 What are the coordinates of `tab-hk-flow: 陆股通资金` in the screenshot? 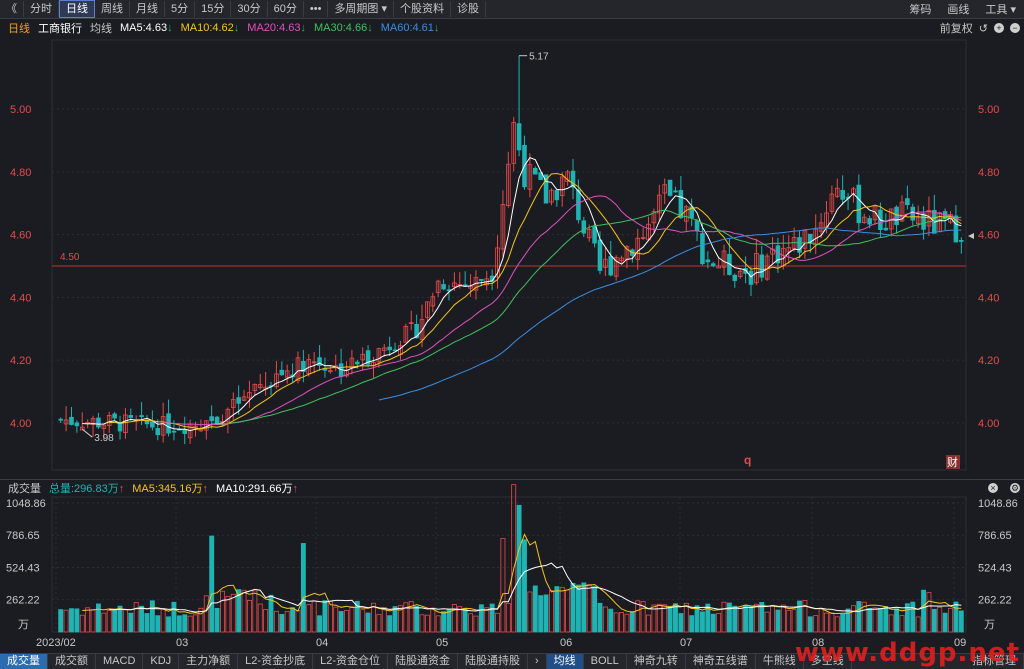 It's located at (423, 661).